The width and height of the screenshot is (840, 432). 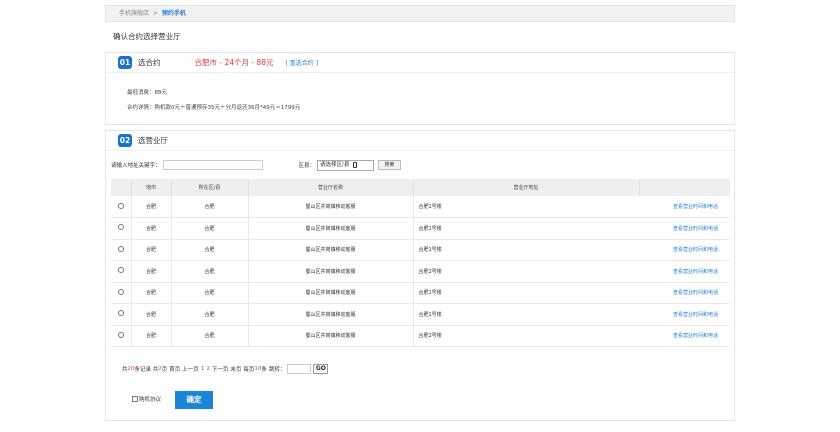 What do you see at coordinates (136, 166) in the screenshot?
I see `address-keyword-label: 请输入地址关键字：` at bounding box center [136, 166].